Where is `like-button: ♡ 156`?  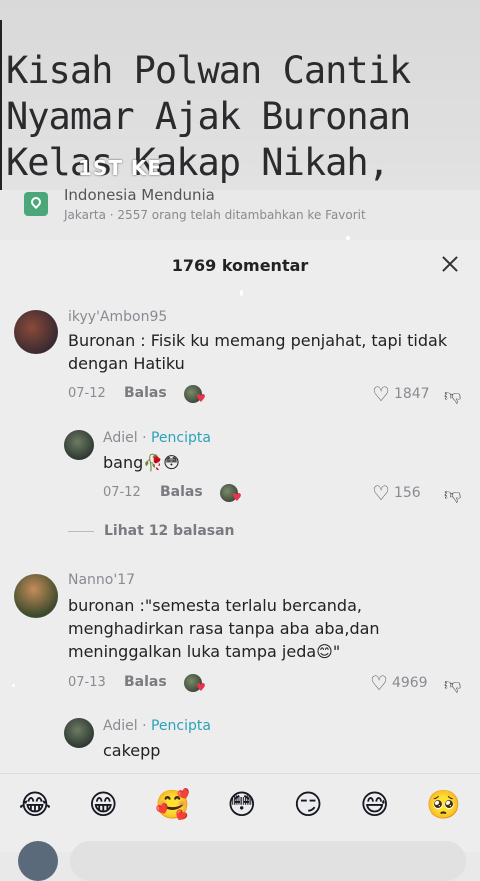 like-button: ♡ 156 is located at coordinates (396, 493).